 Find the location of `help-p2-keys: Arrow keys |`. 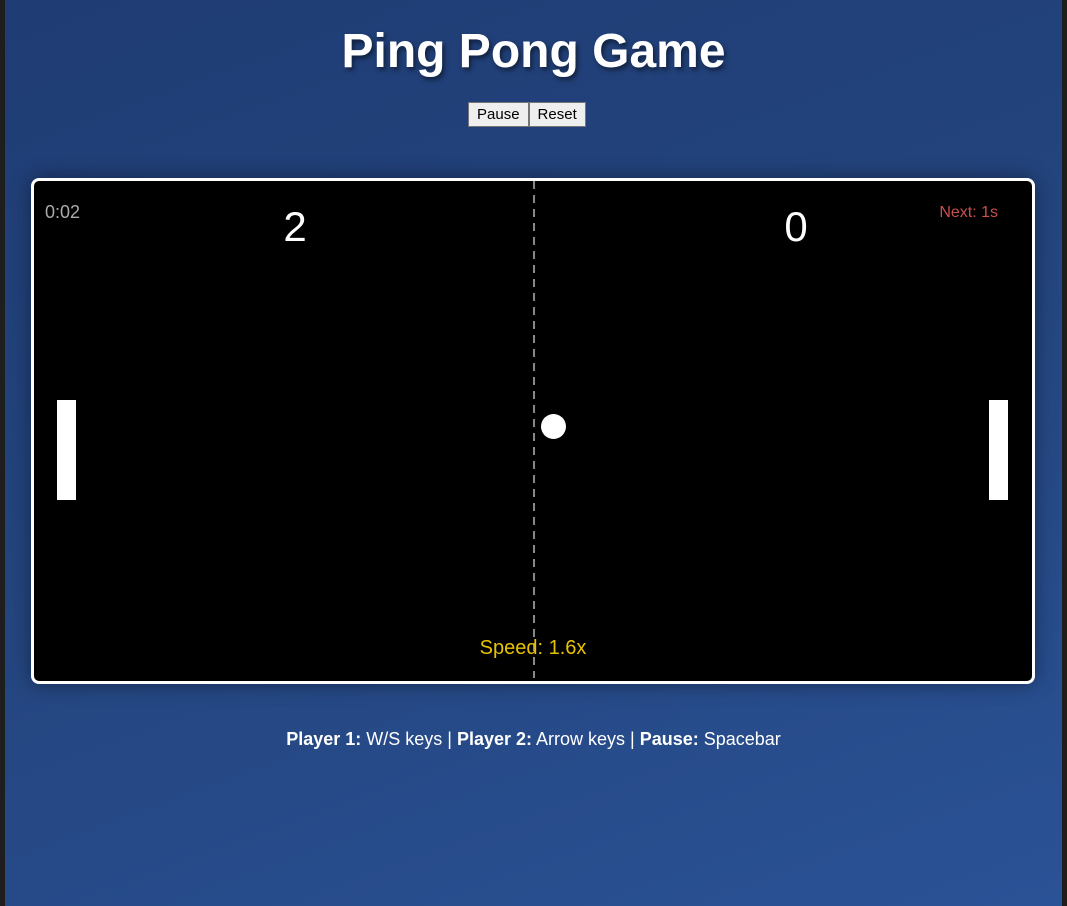

help-p2-keys: Arrow keys | is located at coordinates (586, 739).